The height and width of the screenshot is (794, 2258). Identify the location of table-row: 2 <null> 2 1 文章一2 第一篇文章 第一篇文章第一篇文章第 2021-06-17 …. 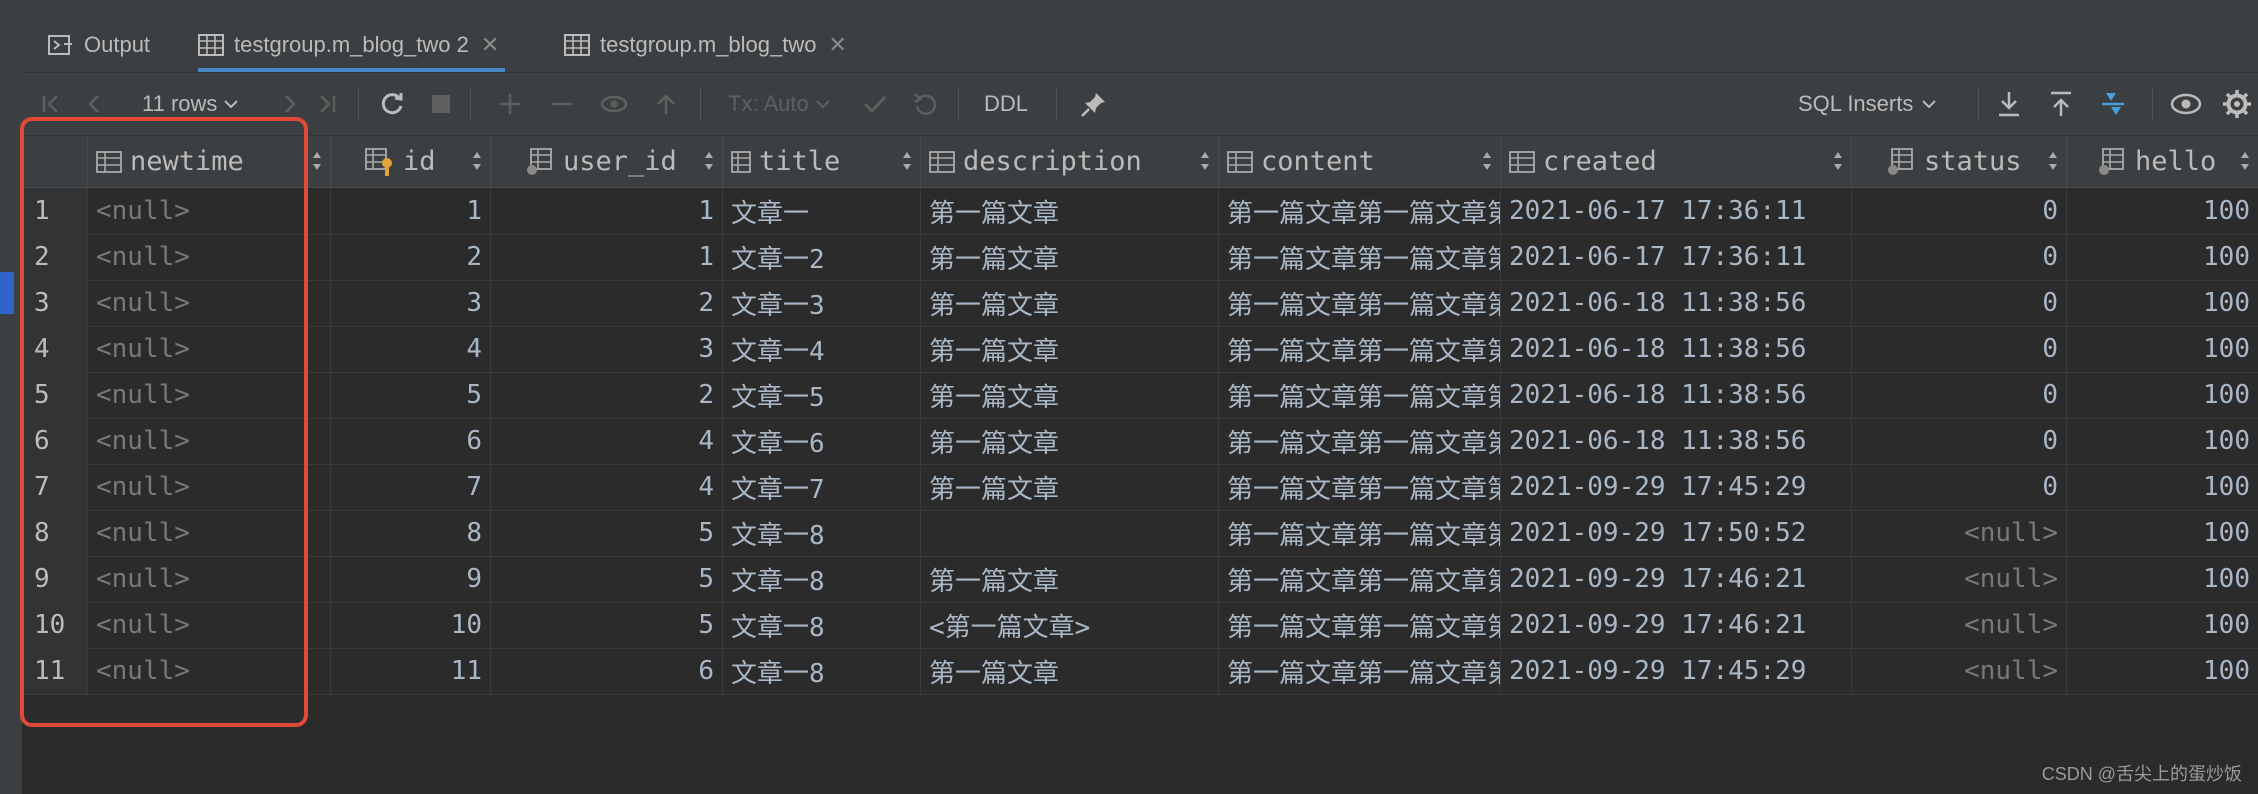
(1140, 257).